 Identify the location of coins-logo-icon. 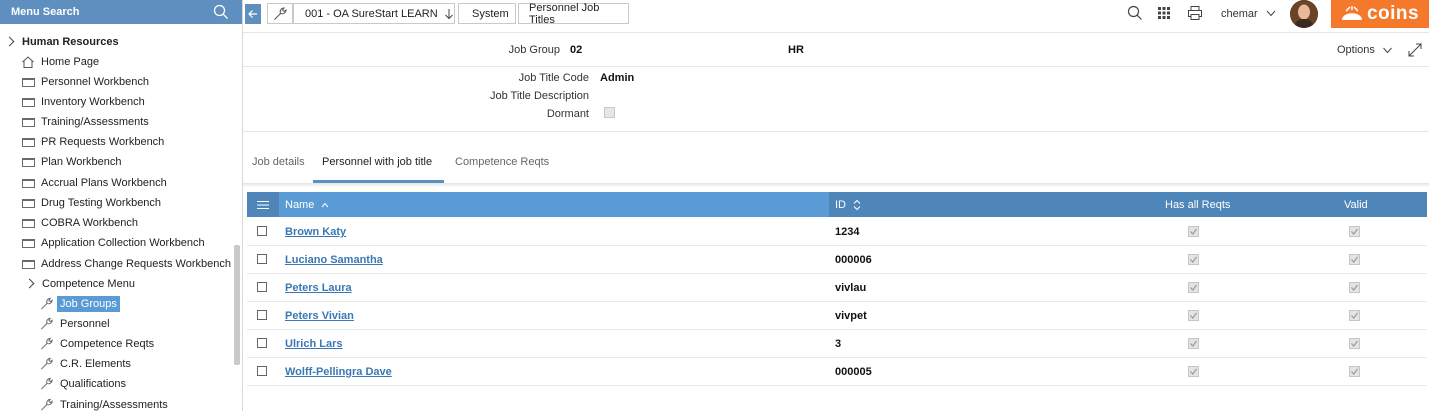
(1351, 13).